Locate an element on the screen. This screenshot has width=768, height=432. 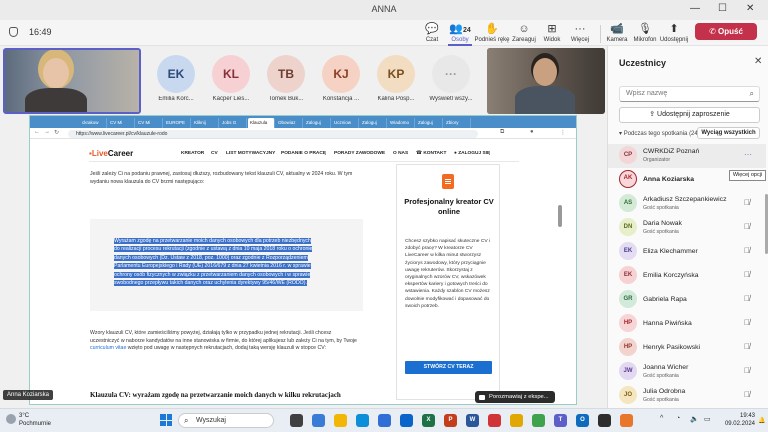
taskbar-search: ⌕ Wyszukaj is located at coordinates (226, 420).